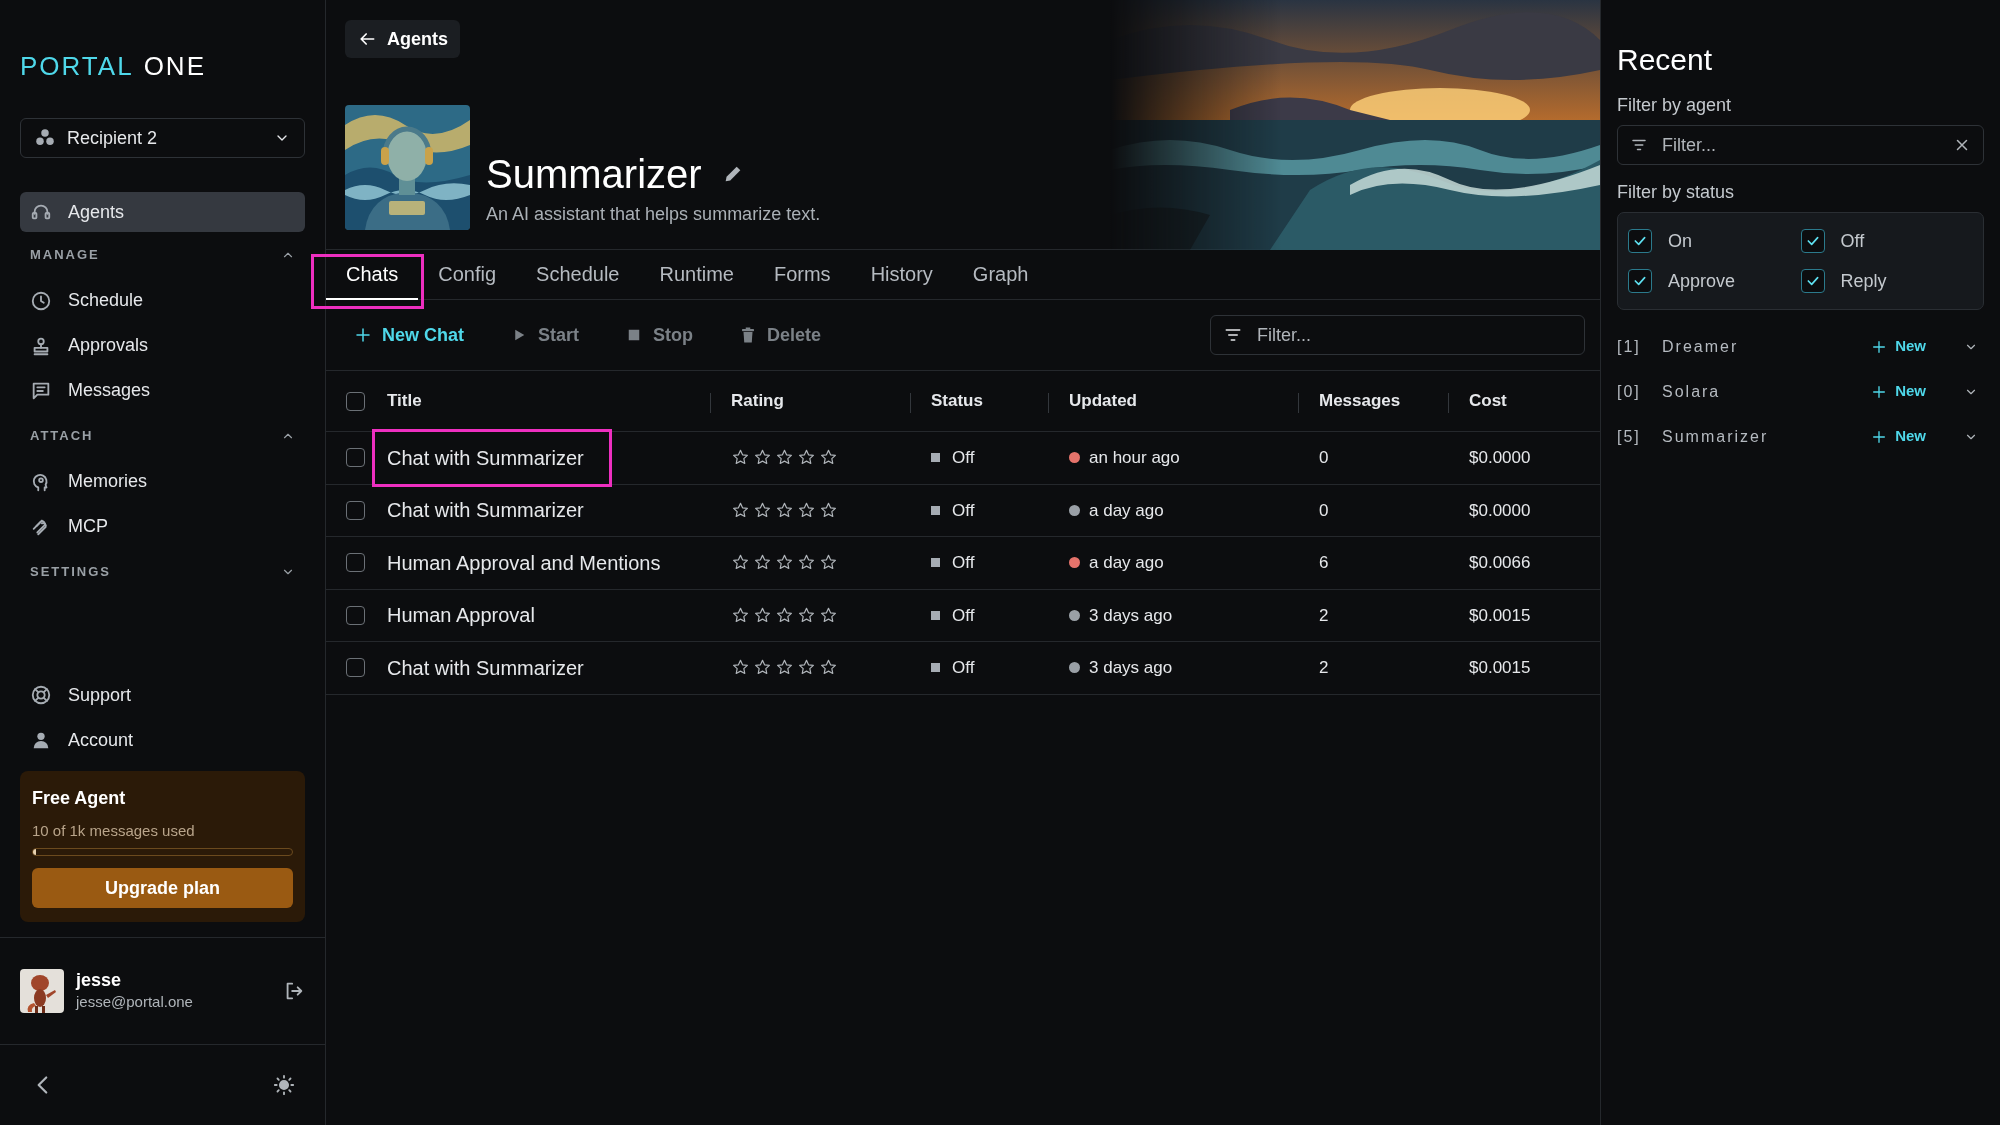 This screenshot has height=1125, width=2000. I want to click on upgrade-button: Upgrade plan, so click(162, 888).